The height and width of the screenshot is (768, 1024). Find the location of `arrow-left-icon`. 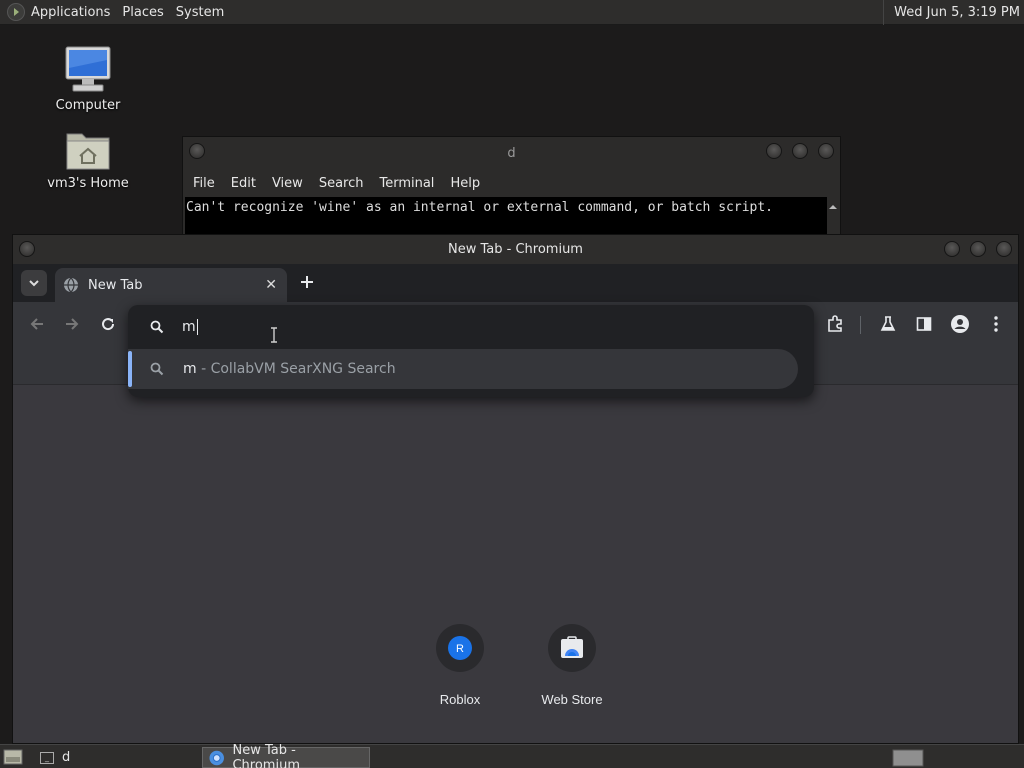

arrow-left-icon is located at coordinates (36, 324).